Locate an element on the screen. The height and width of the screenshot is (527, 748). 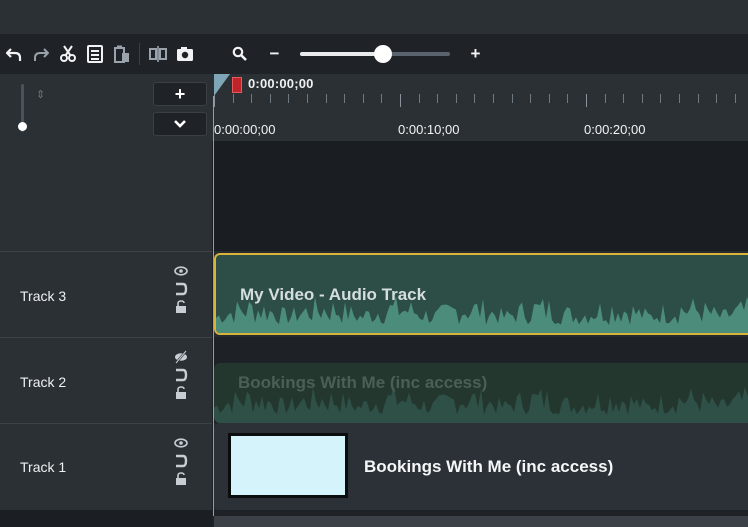
track-label: Track 2 is located at coordinates (43, 382).